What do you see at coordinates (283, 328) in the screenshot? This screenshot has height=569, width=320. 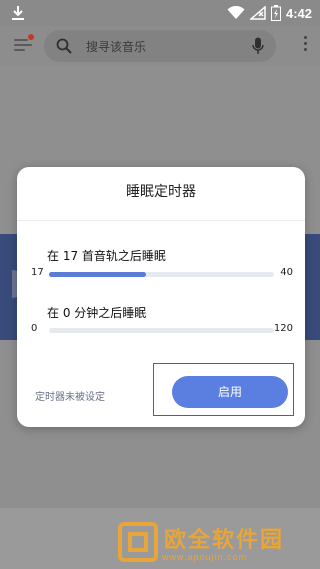 I see `minute-timer-max: 120` at bounding box center [283, 328].